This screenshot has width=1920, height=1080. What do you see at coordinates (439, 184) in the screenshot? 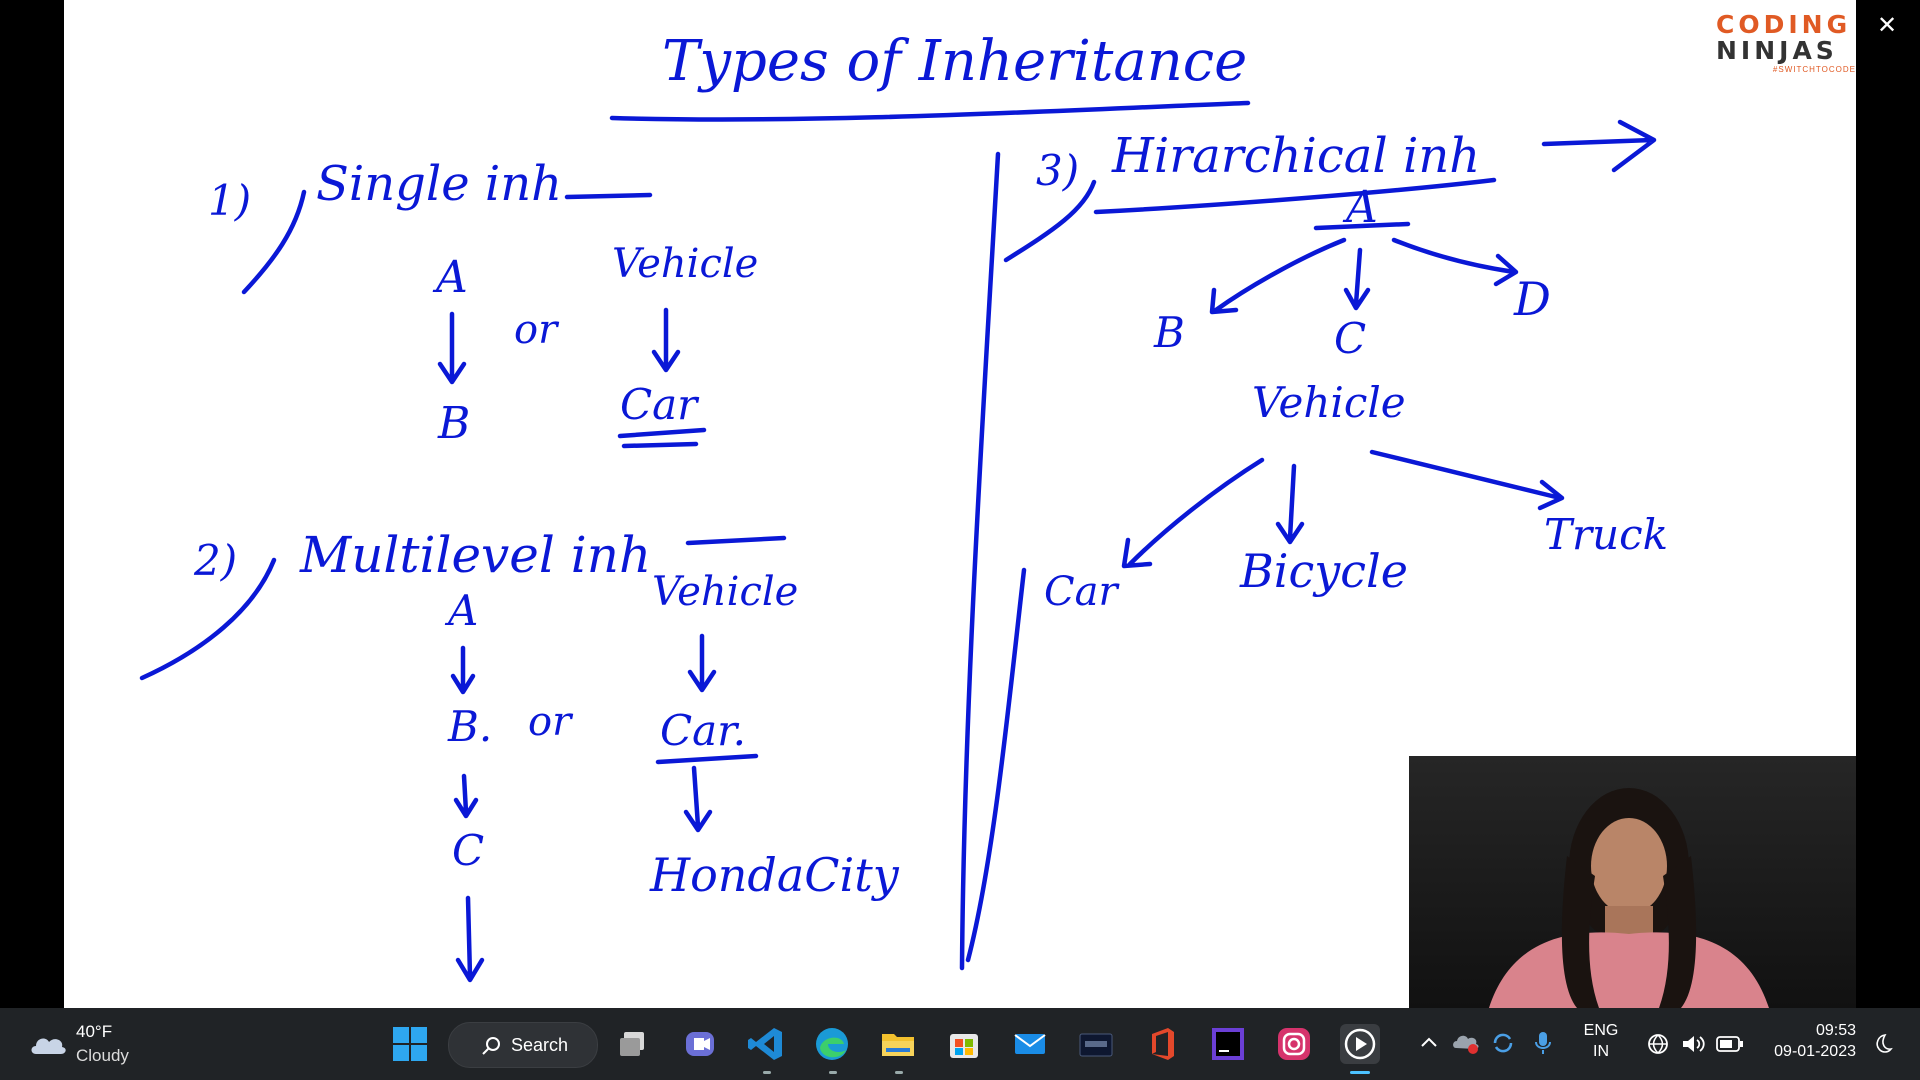
I see `section1-heading: Single inh` at bounding box center [439, 184].